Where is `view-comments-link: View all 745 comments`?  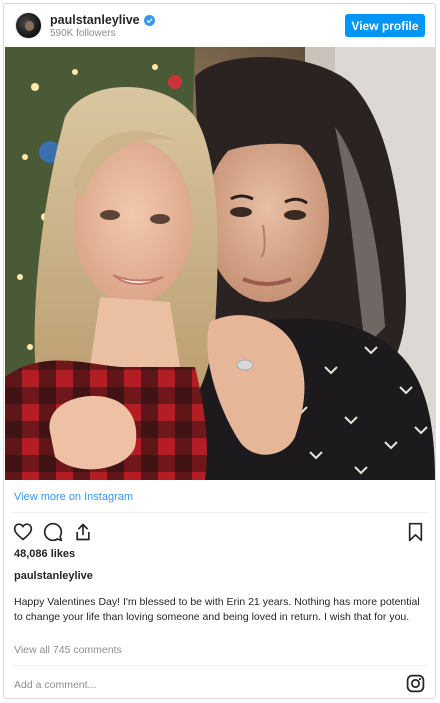
view-comments-link: View all 745 comments is located at coordinates (68, 650).